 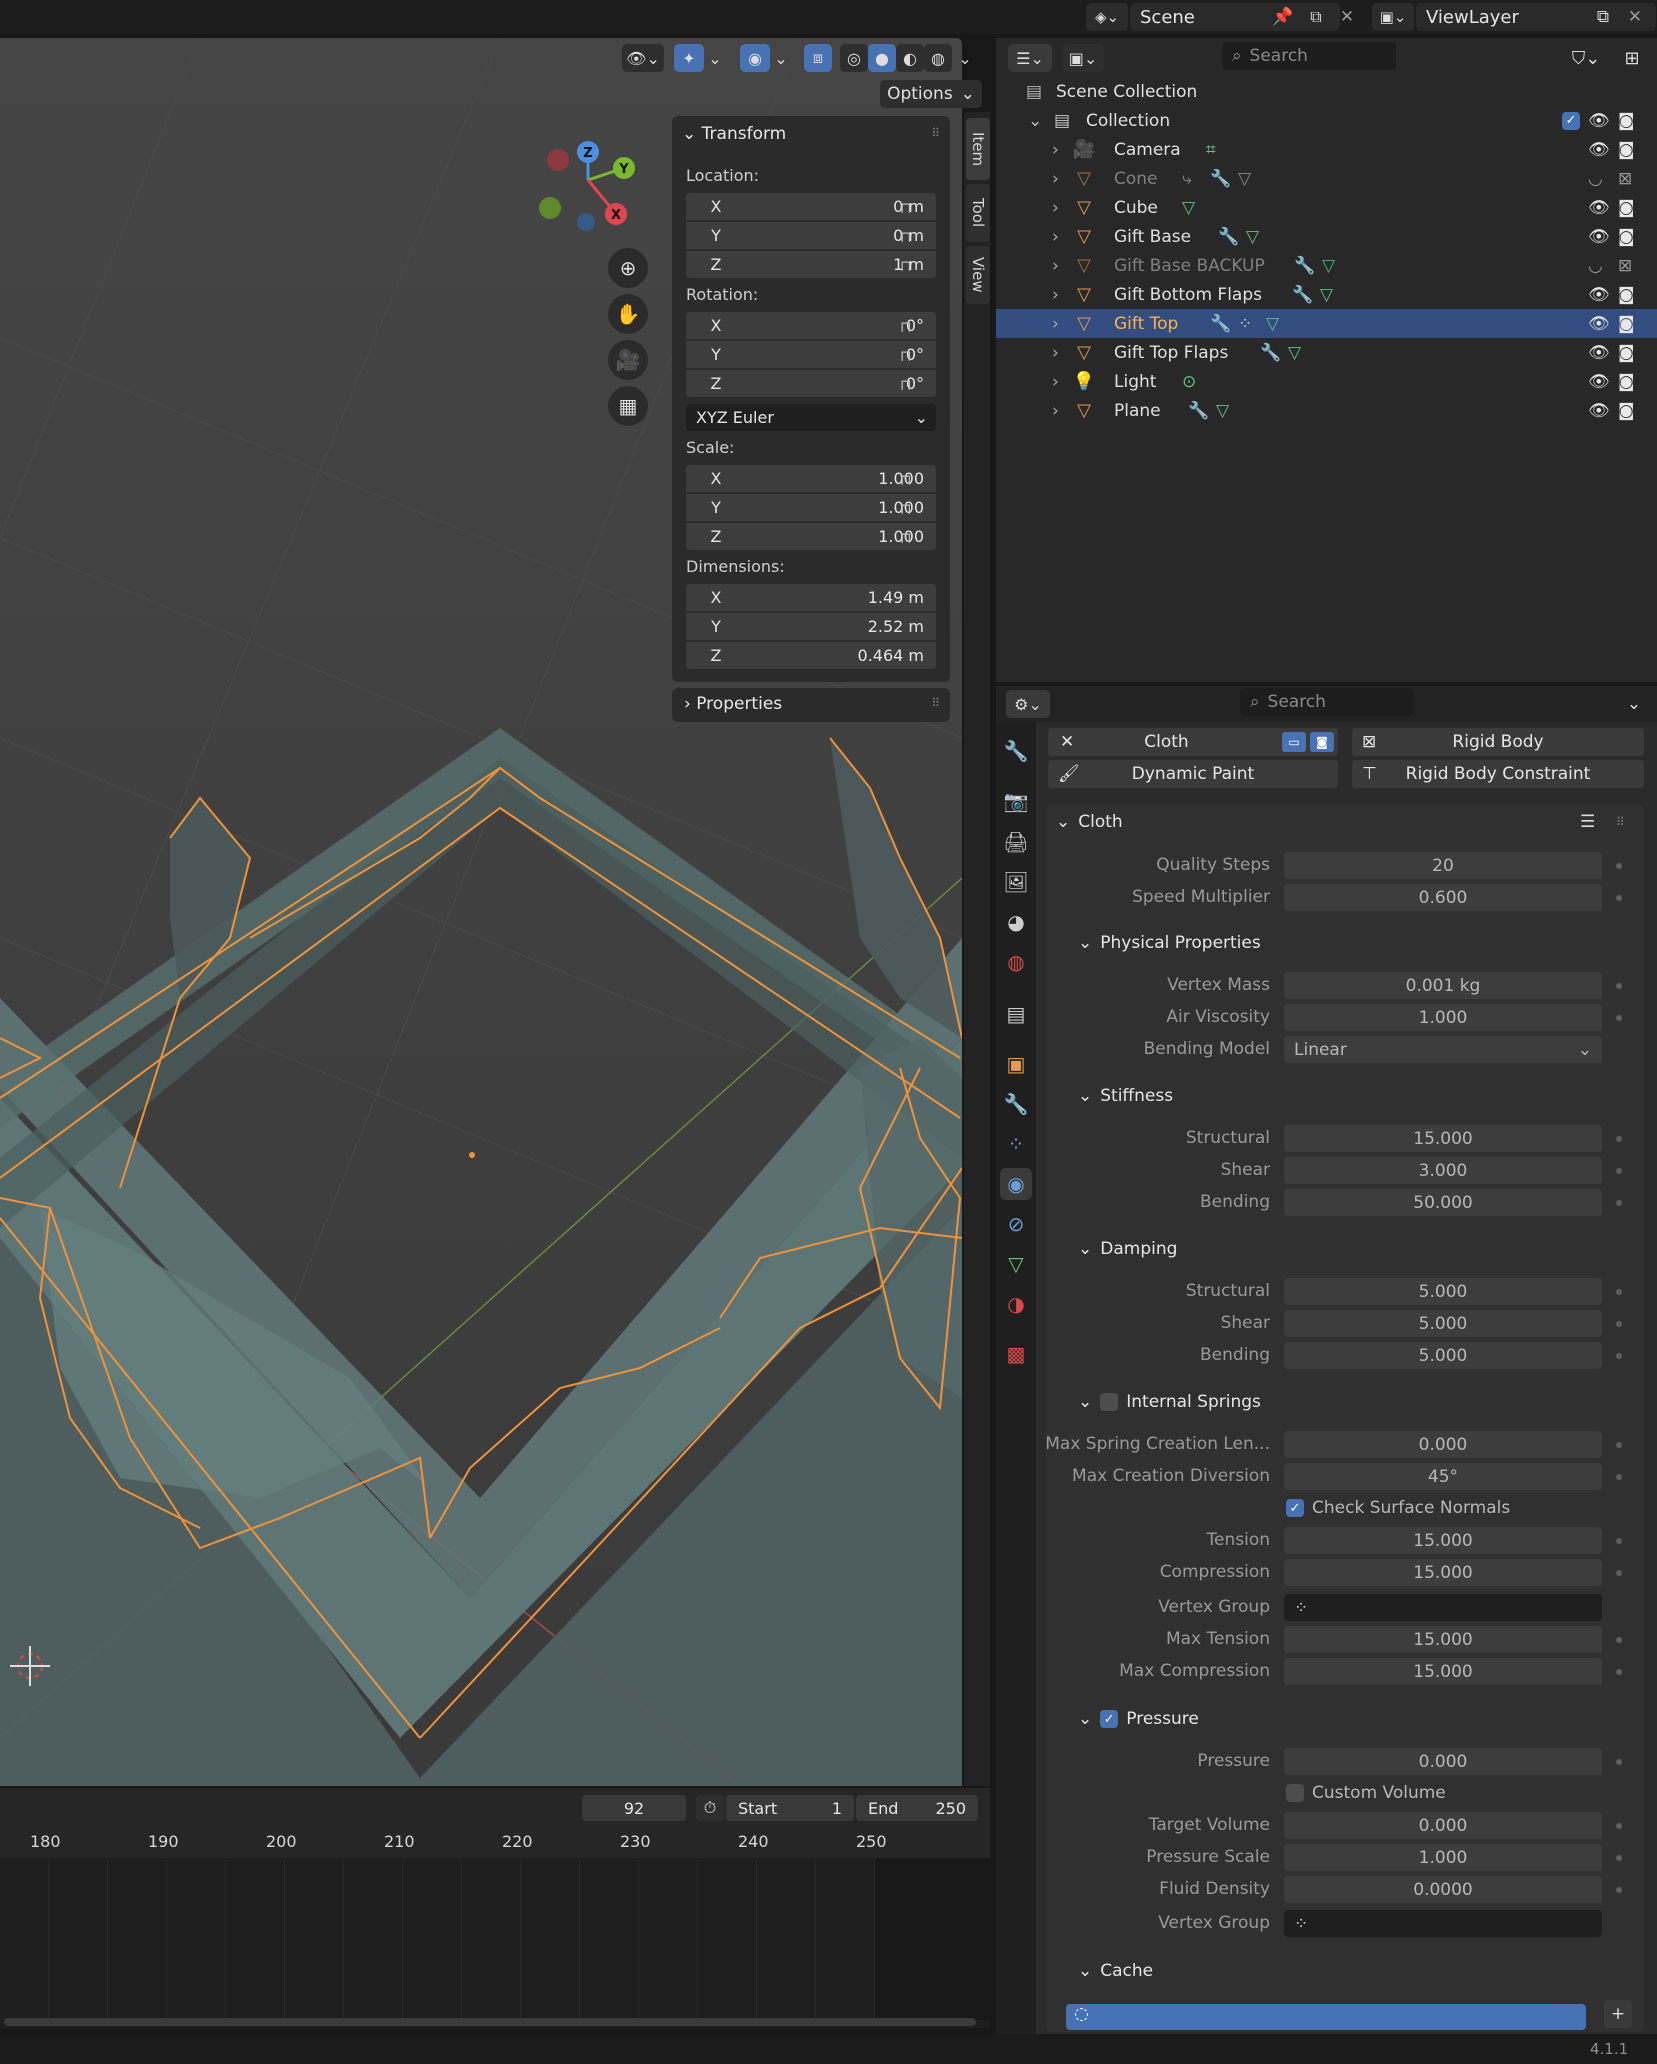 What do you see at coordinates (854, 58) in the screenshot?
I see `wireframe-shading-icon: ◎` at bounding box center [854, 58].